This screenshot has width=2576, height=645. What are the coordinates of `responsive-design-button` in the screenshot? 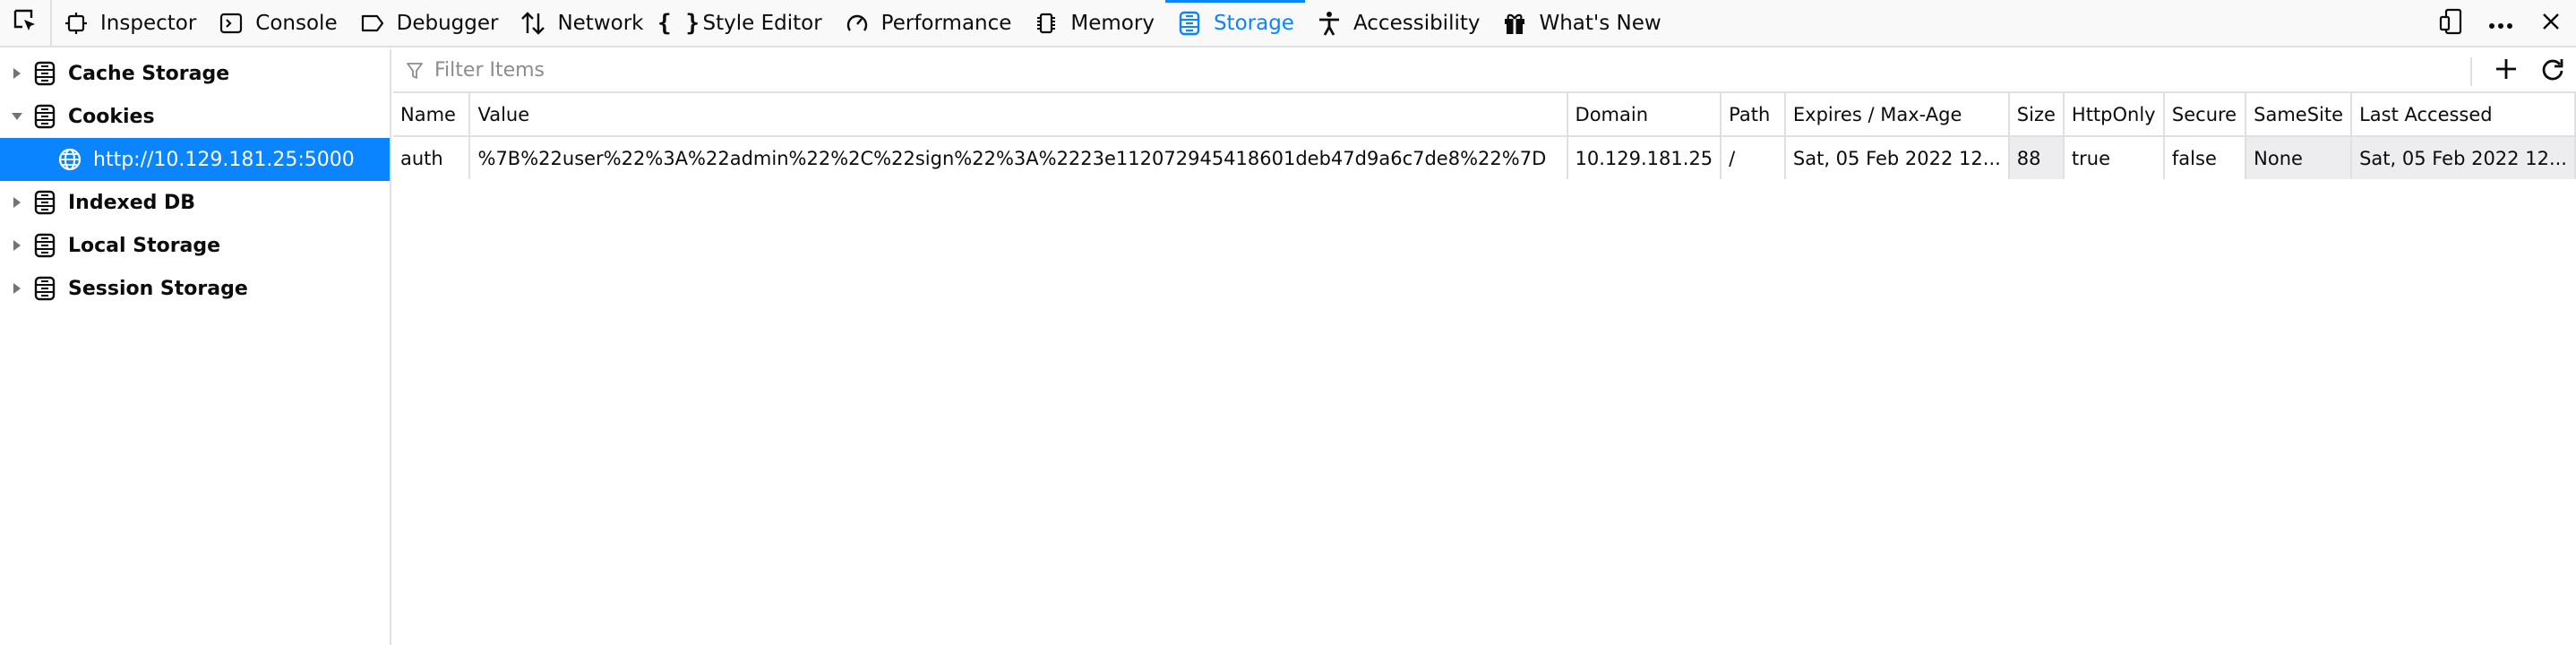 It's located at (2451, 23).